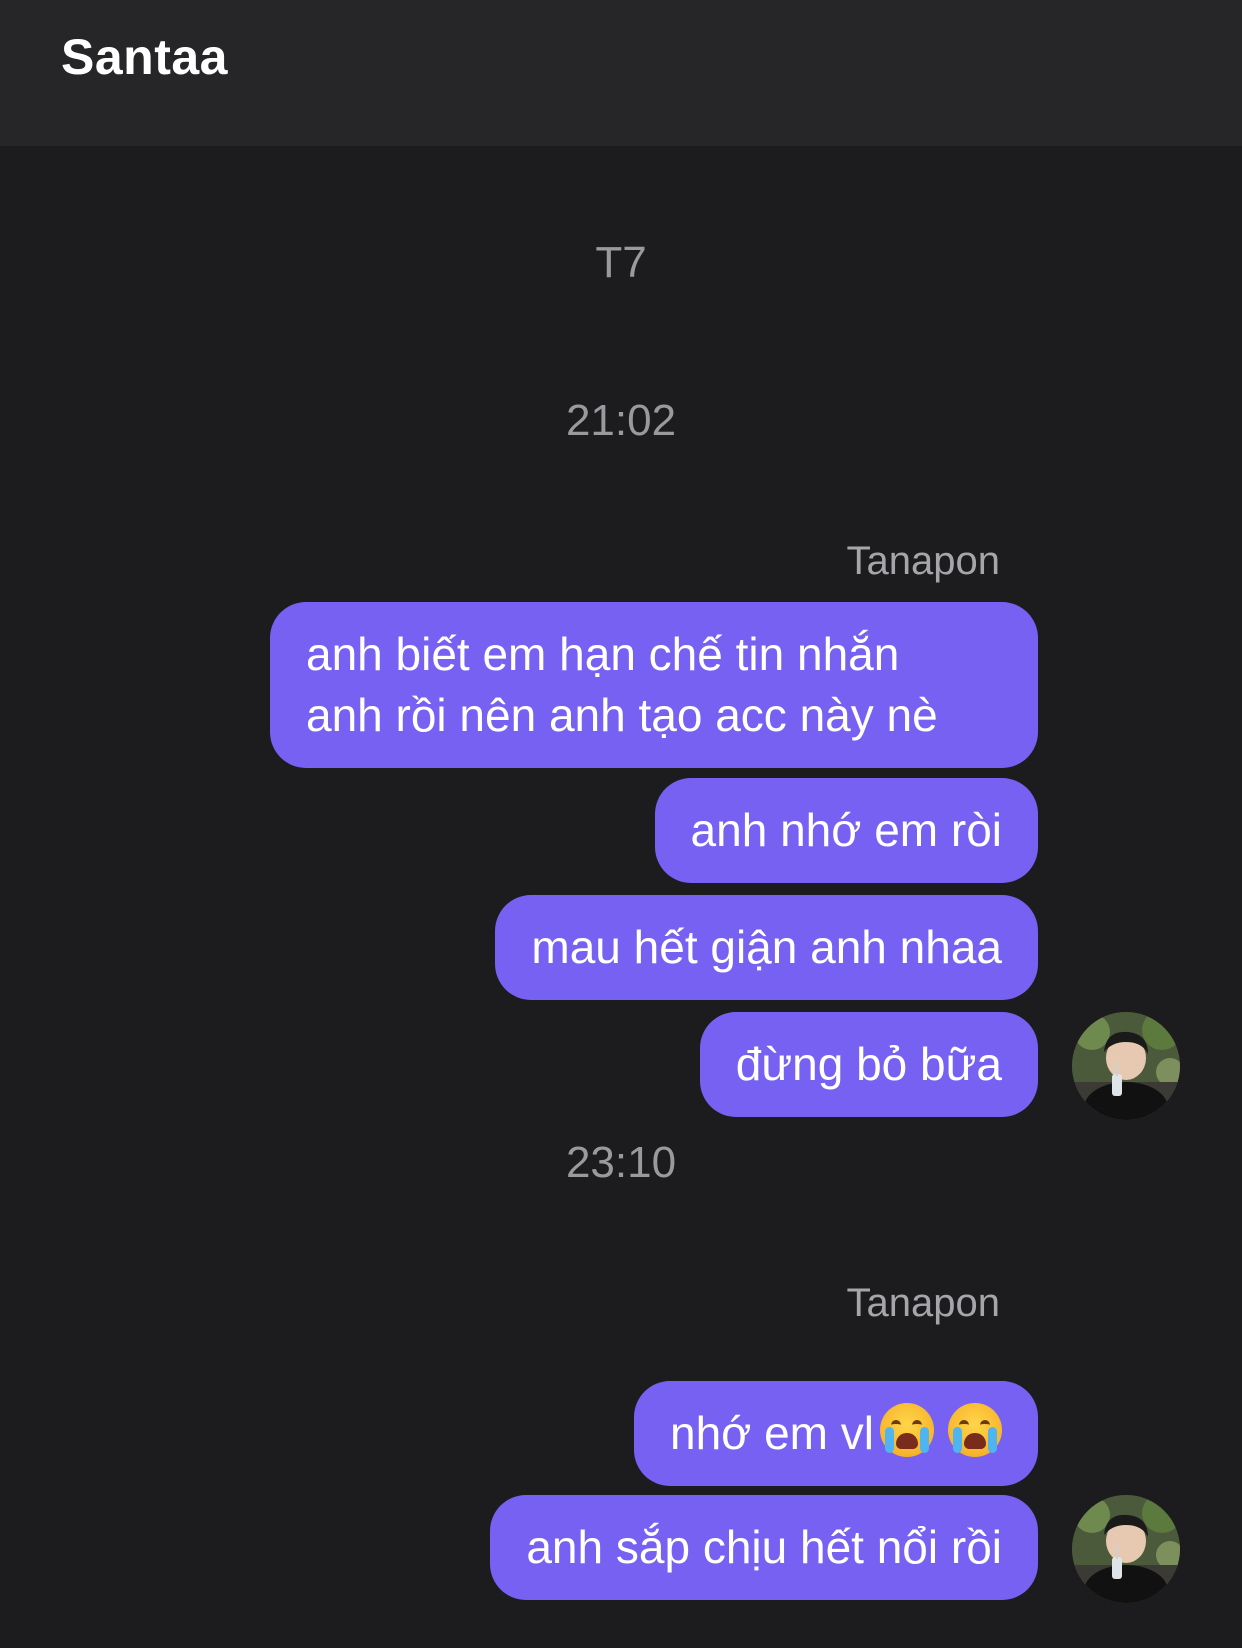 This screenshot has width=1242, height=1648. I want to click on message-bubble: anh nhớ em ròi, so click(846, 830).